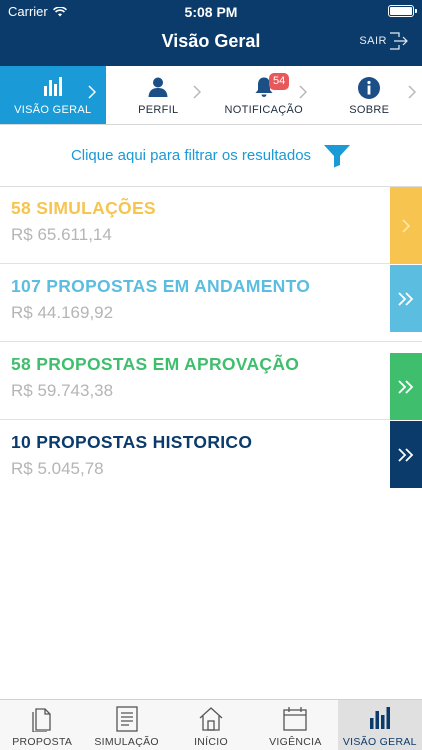 The width and height of the screenshot is (422, 750). I want to click on top-tab-bar: VISÃO GERAL PERFIL 54 NOTIFICAÇÃO SOBRE, so click(211, 95).